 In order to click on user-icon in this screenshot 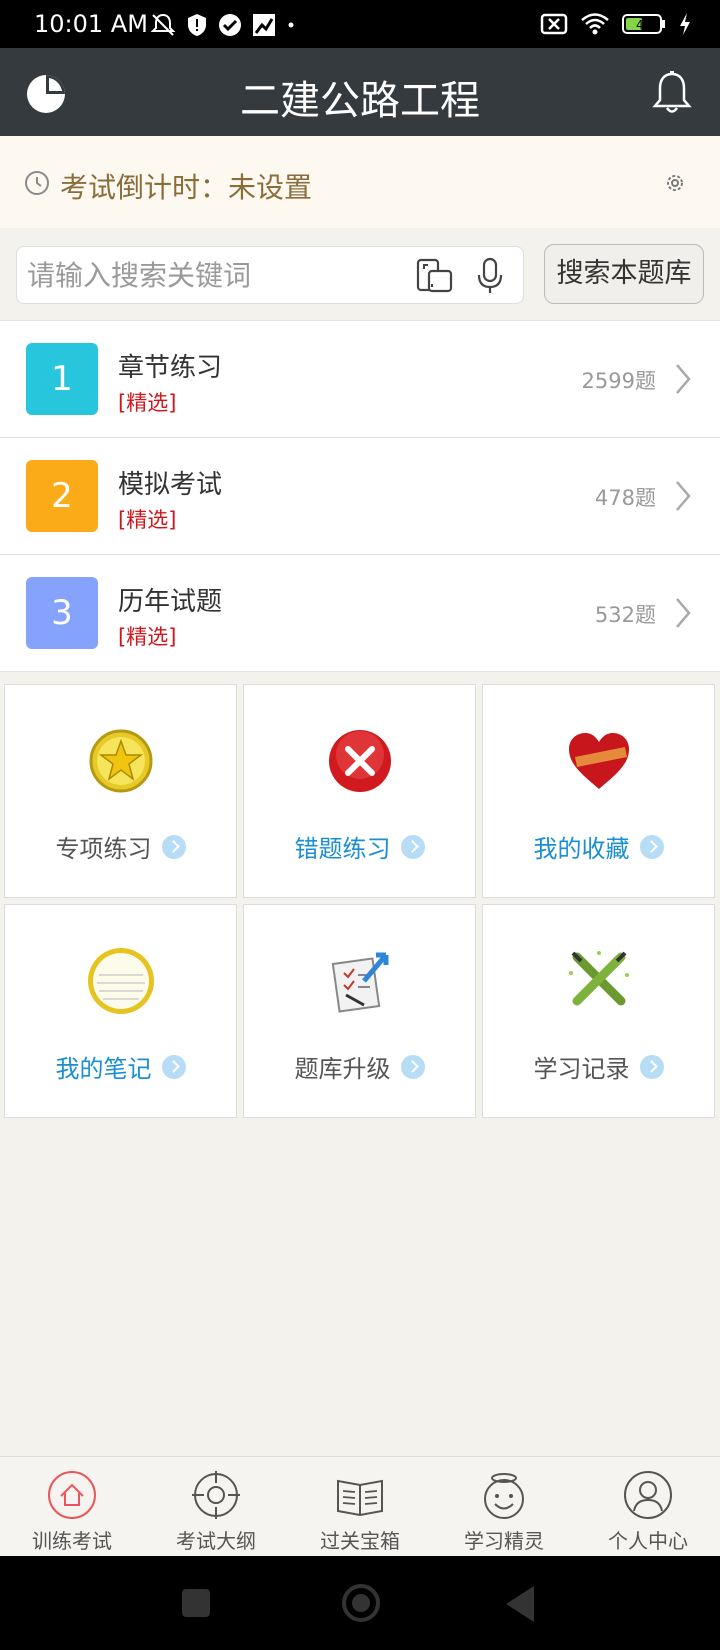, I will do `click(648, 1495)`.